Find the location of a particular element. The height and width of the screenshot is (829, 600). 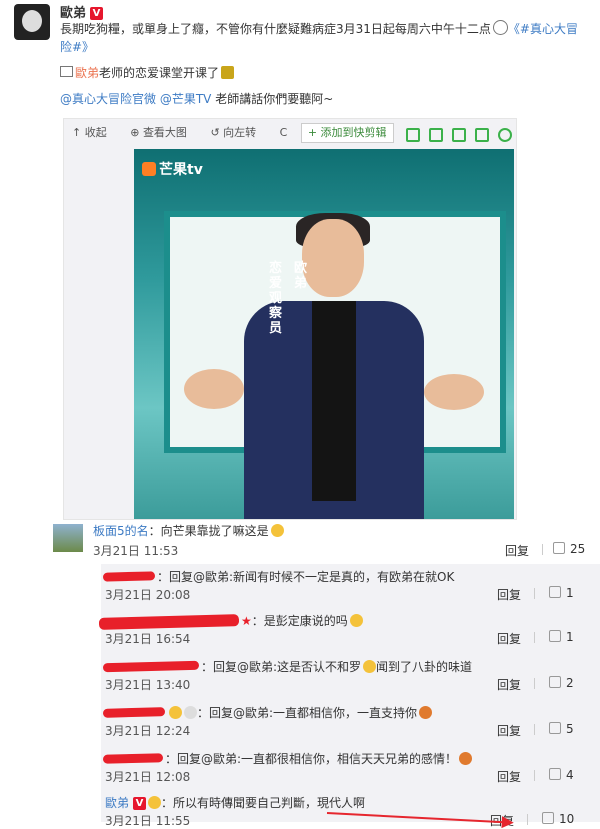

post-text-line2: 歐弟老师的恋爱课堂开课了 is located at coordinates (325, 73).